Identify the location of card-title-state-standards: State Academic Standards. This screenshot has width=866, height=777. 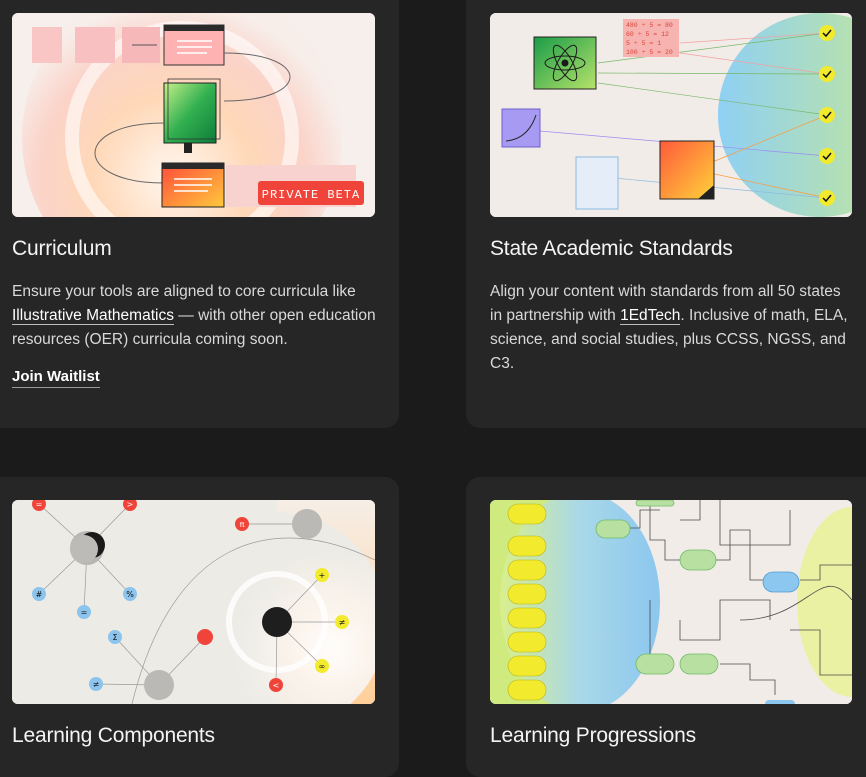
(611, 248).